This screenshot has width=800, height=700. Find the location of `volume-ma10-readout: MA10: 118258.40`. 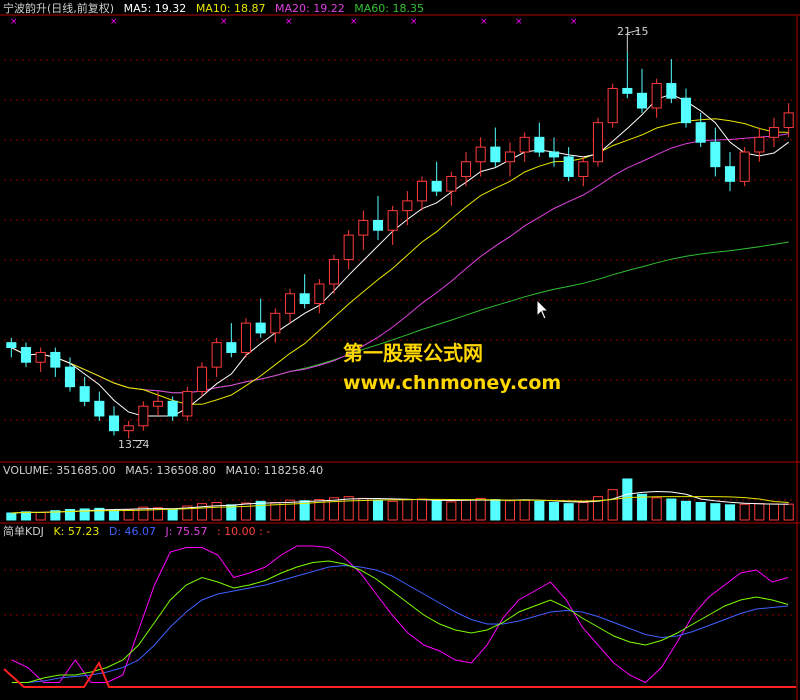

volume-ma10-readout: MA10: 118258.40 is located at coordinates (274, 470).